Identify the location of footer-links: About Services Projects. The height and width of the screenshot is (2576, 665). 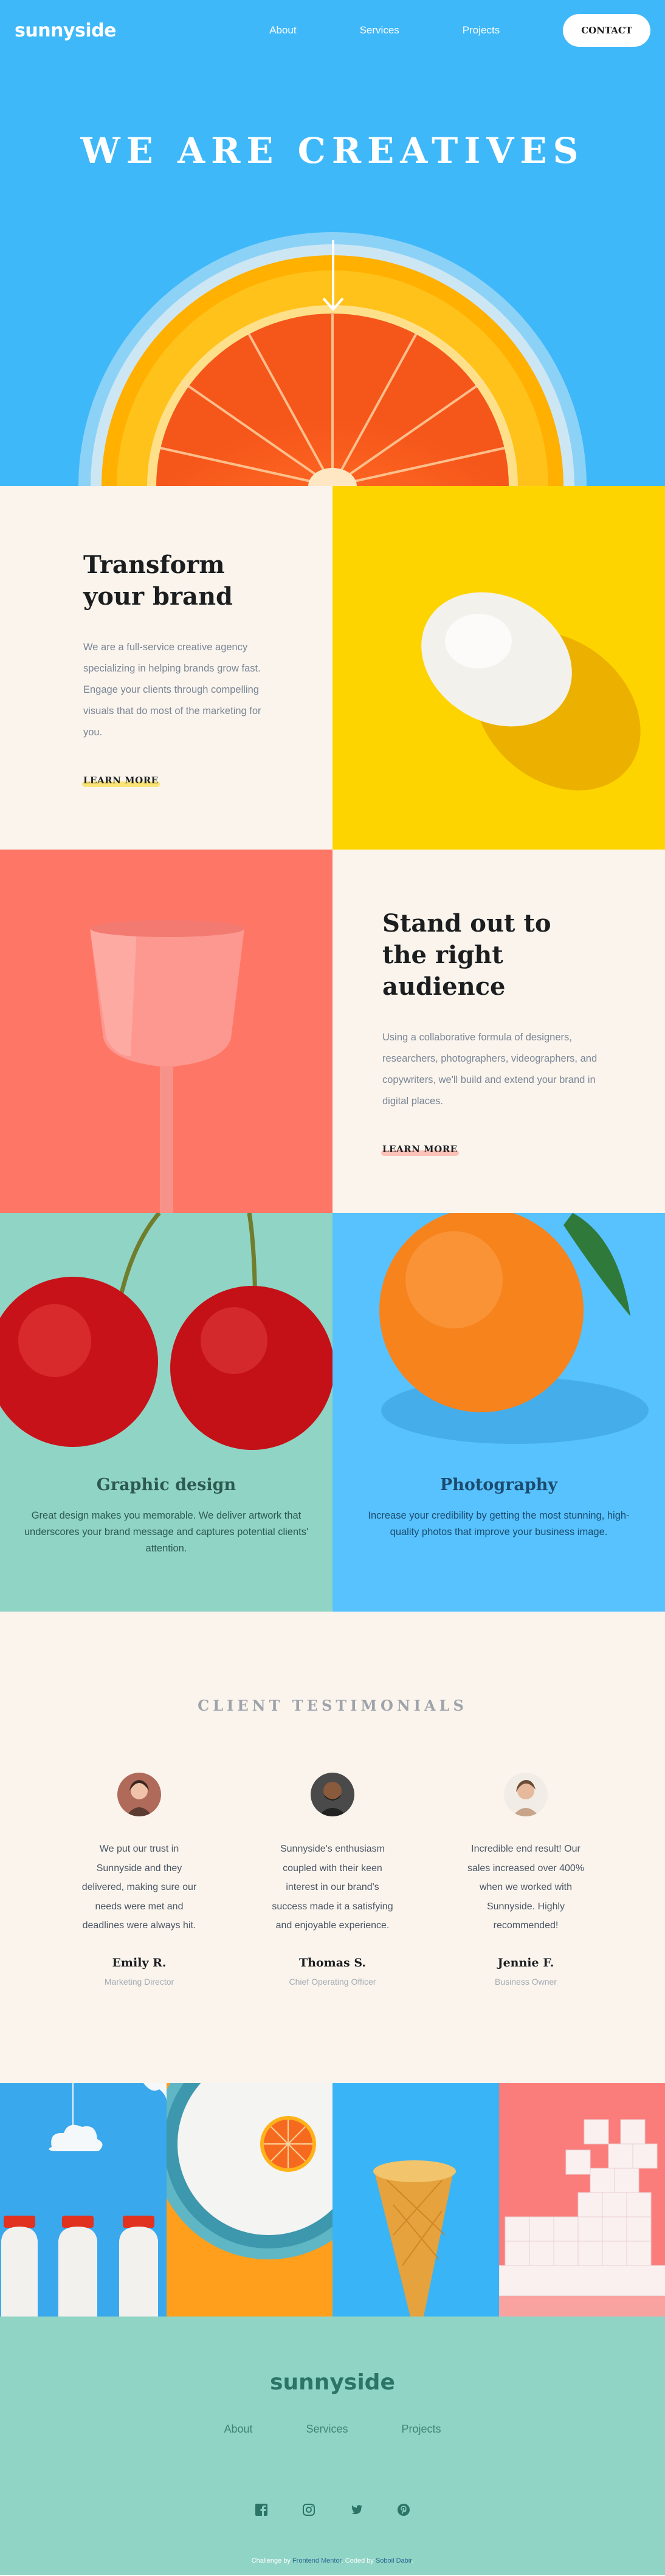
(332, 2429).